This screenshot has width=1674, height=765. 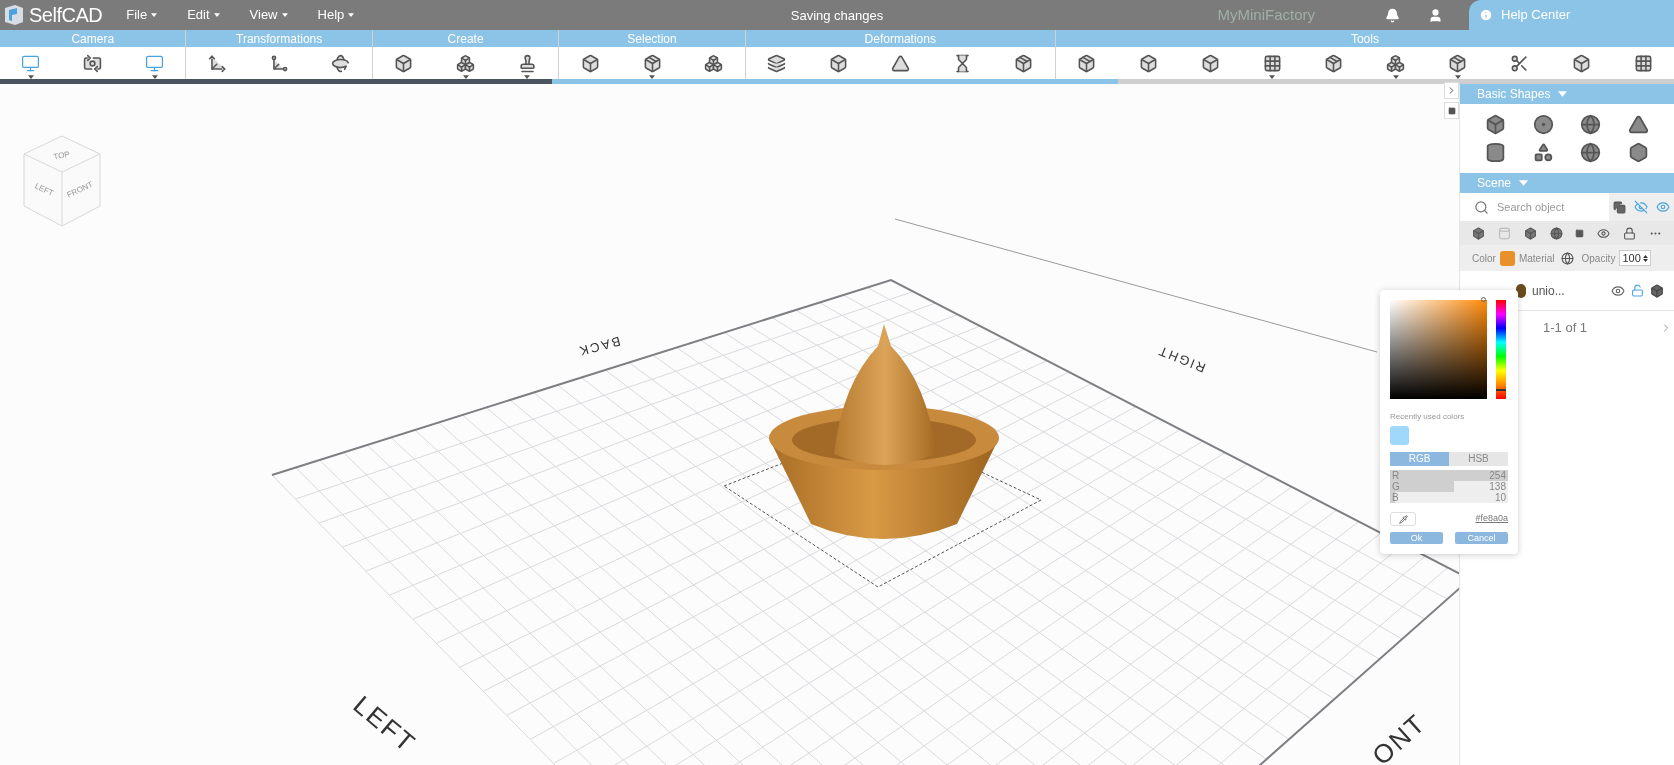 What do you see at coordinates (1501, 390) in the screenshot?
I see `hue-handle` at bounding box center [1501, 390].